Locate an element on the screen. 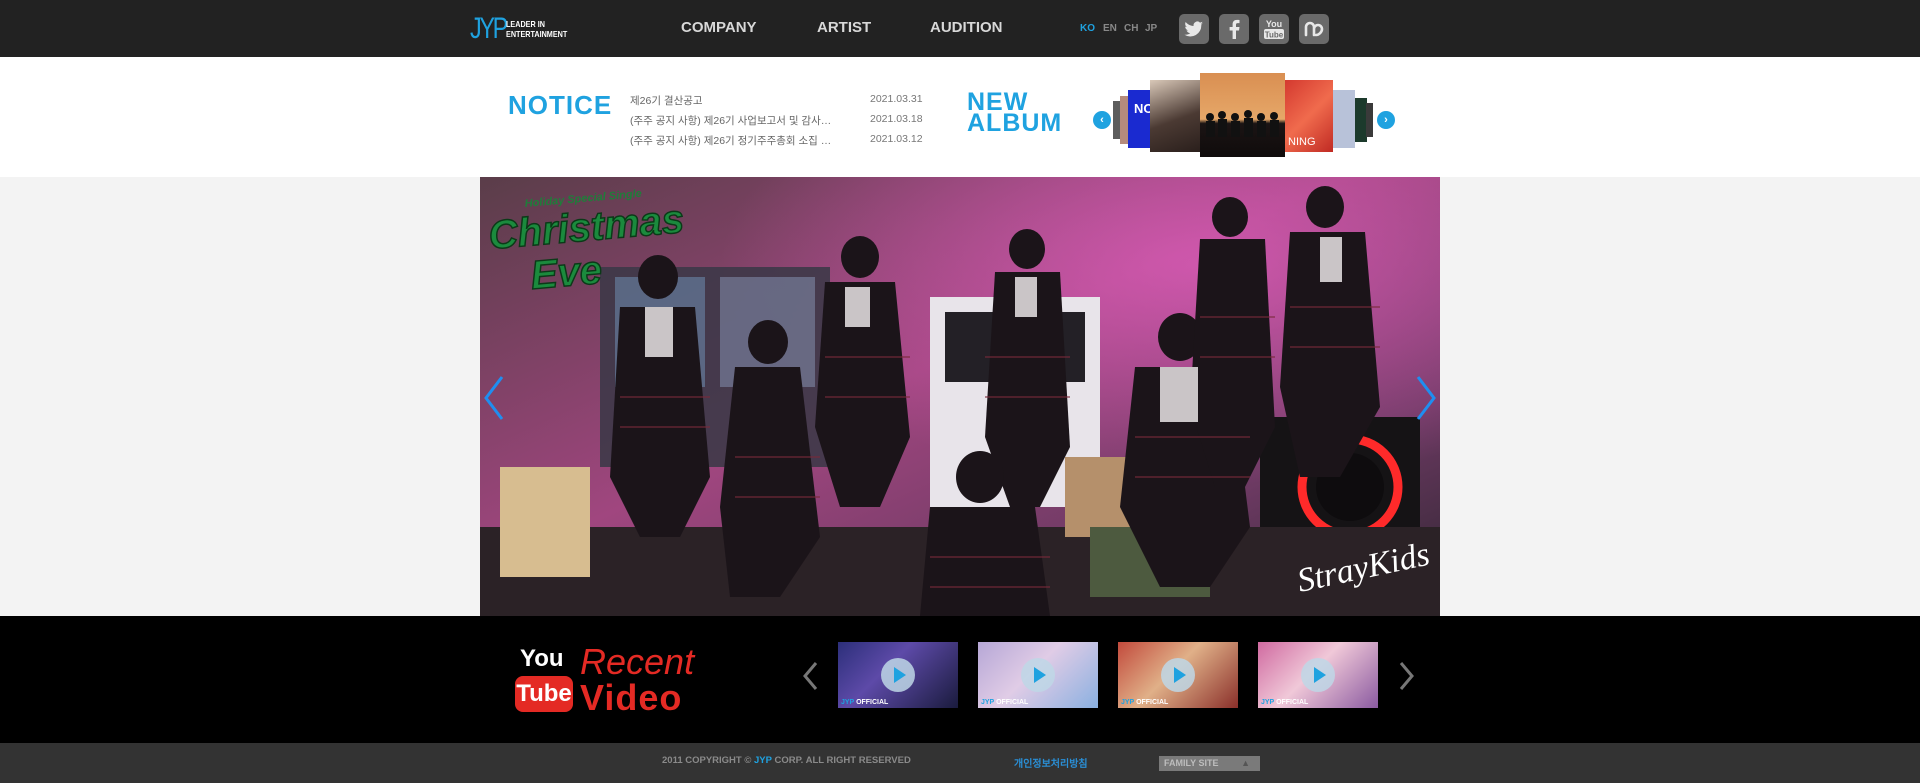 Image resolution: width=1920 pixels, height=783 pixels. twitter-icon is located at coordinates (1194, 29).